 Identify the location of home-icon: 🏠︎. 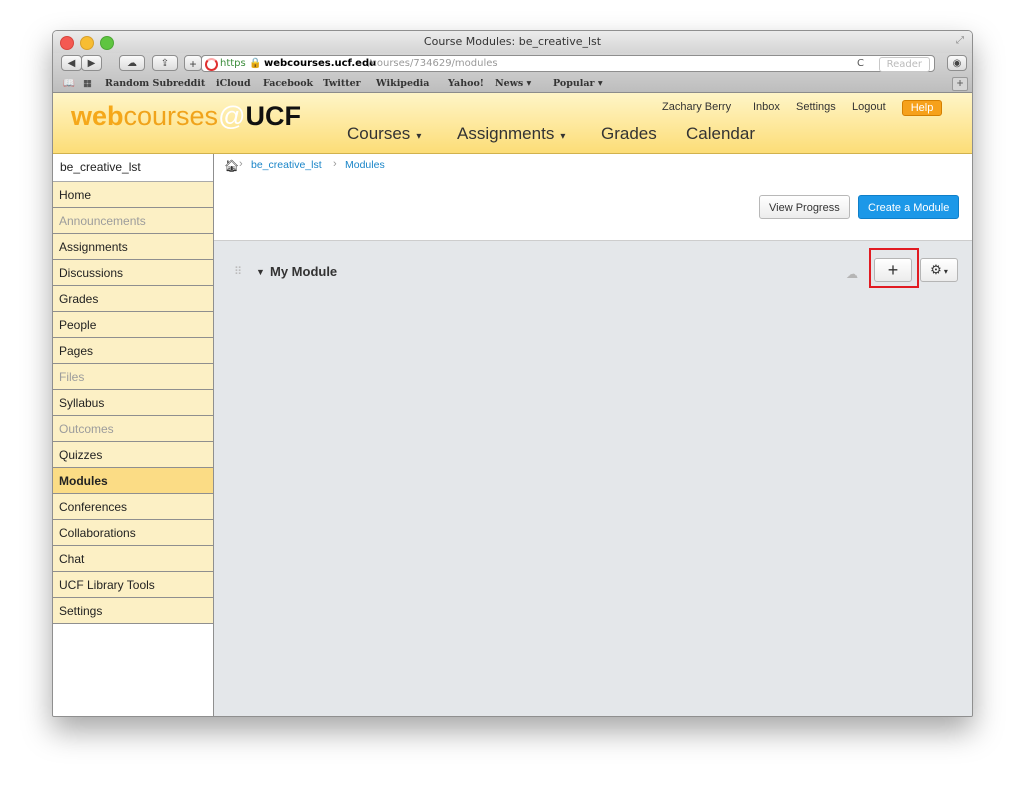
(231, 166).